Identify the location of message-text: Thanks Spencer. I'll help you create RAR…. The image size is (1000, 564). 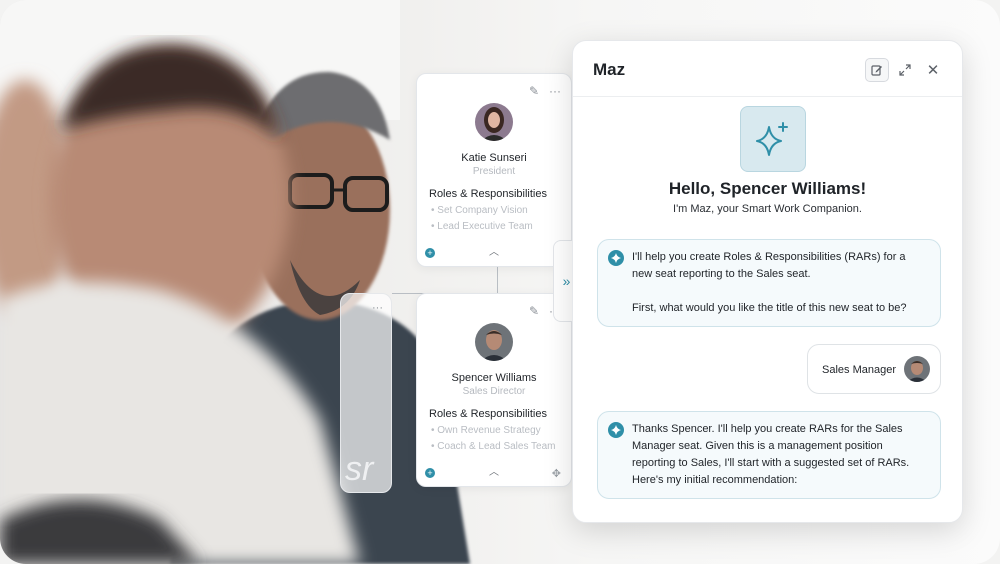
(771, 454).